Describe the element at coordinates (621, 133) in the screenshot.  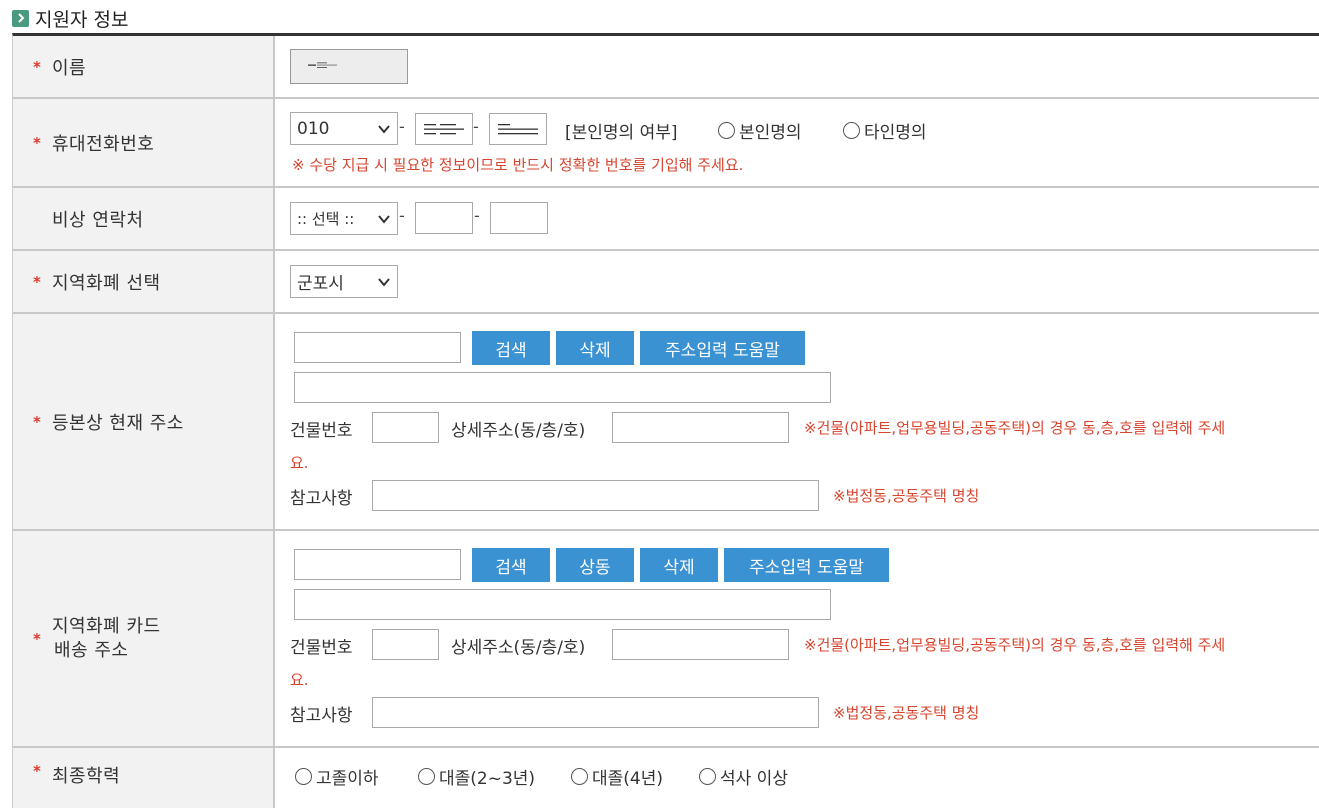
I see `owner-label: [본인명의 여부]` at that location.